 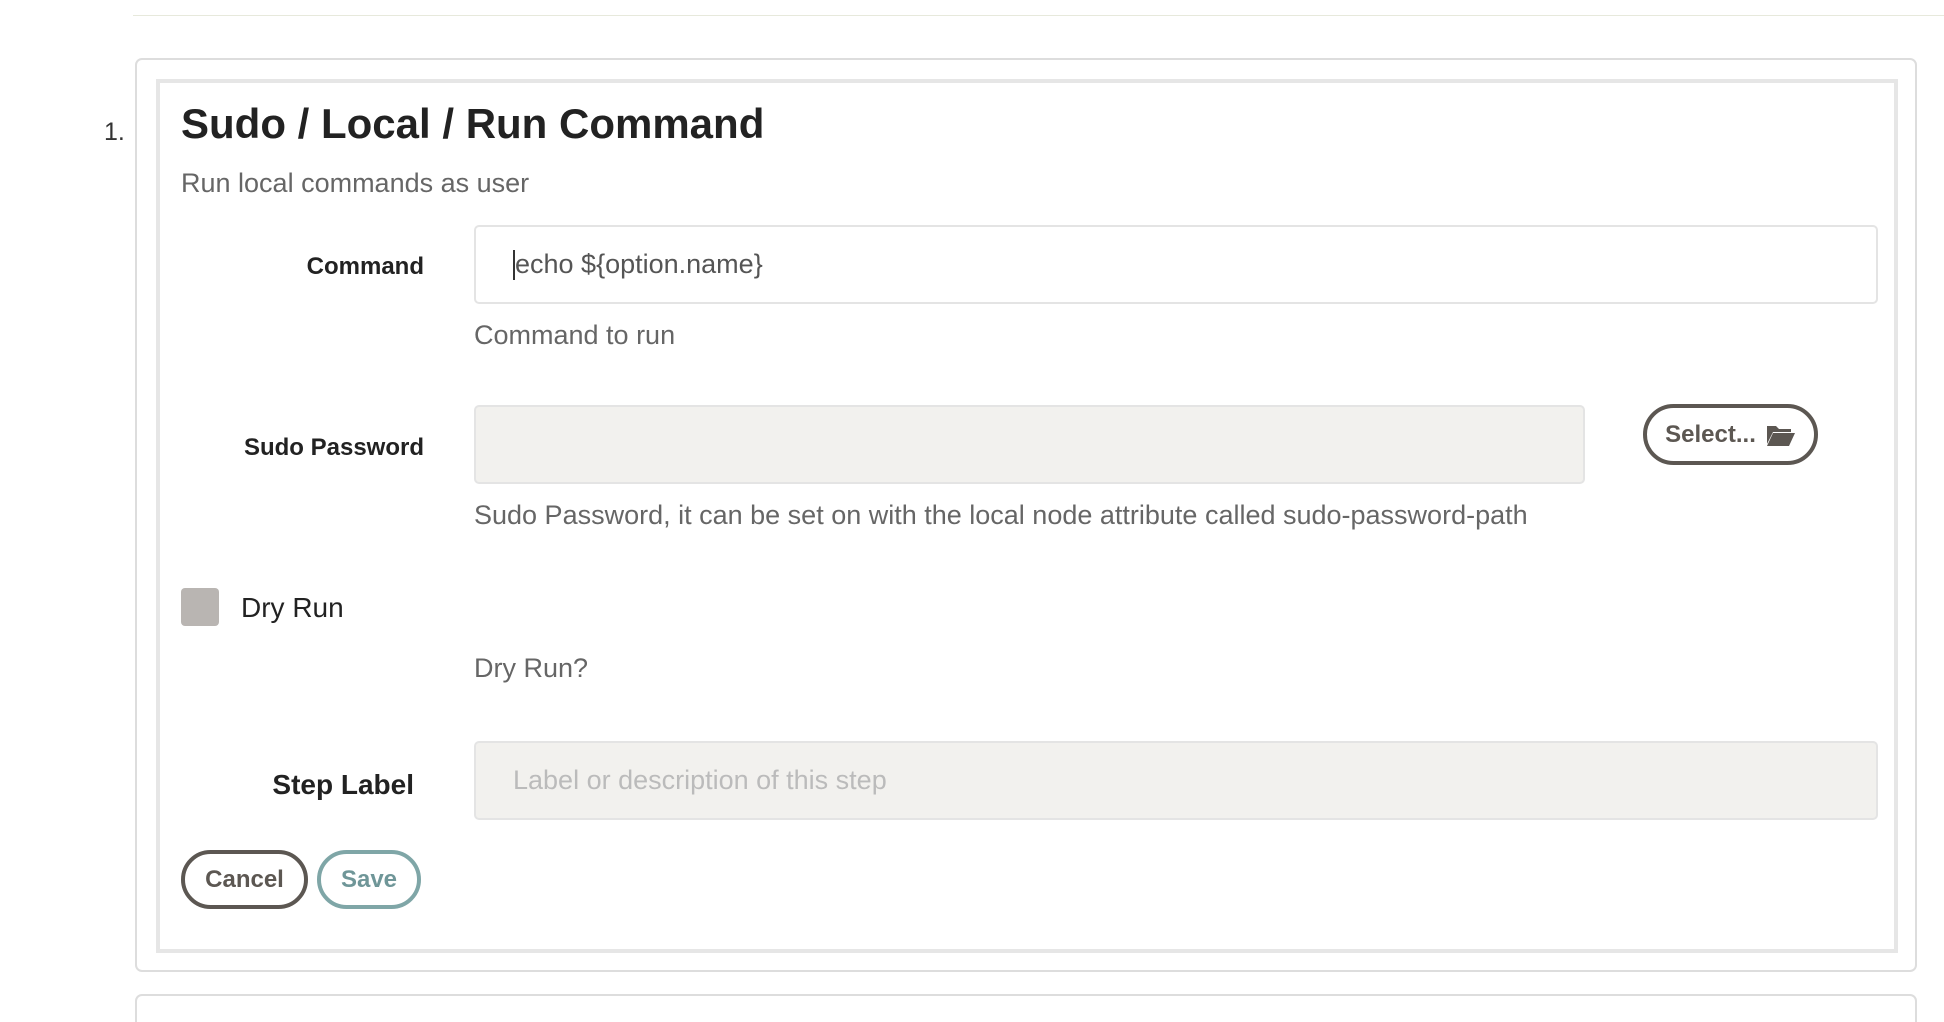 I want to click on dry-run-help: Dry Run?, so click(x=531, y=668).